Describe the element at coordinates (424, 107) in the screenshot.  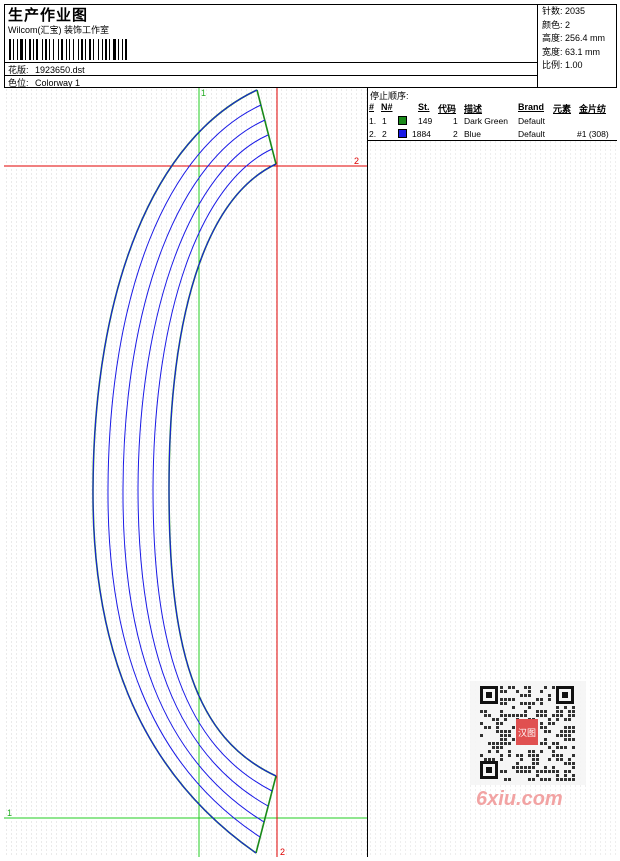
I see `col-stitches: St.` at that location.